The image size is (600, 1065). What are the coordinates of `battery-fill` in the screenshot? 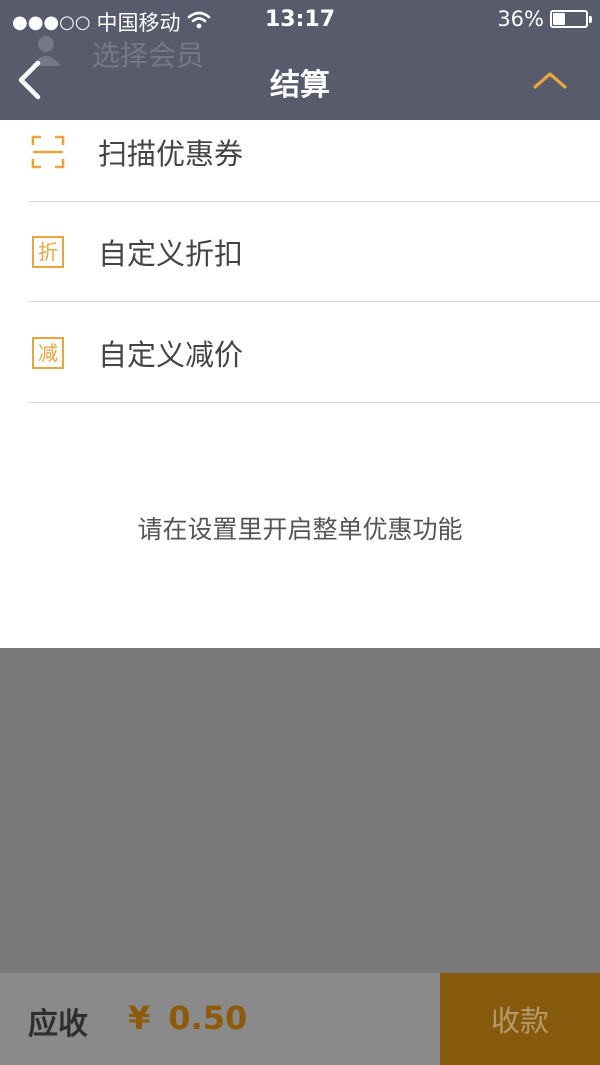 It's located at (559, 19).